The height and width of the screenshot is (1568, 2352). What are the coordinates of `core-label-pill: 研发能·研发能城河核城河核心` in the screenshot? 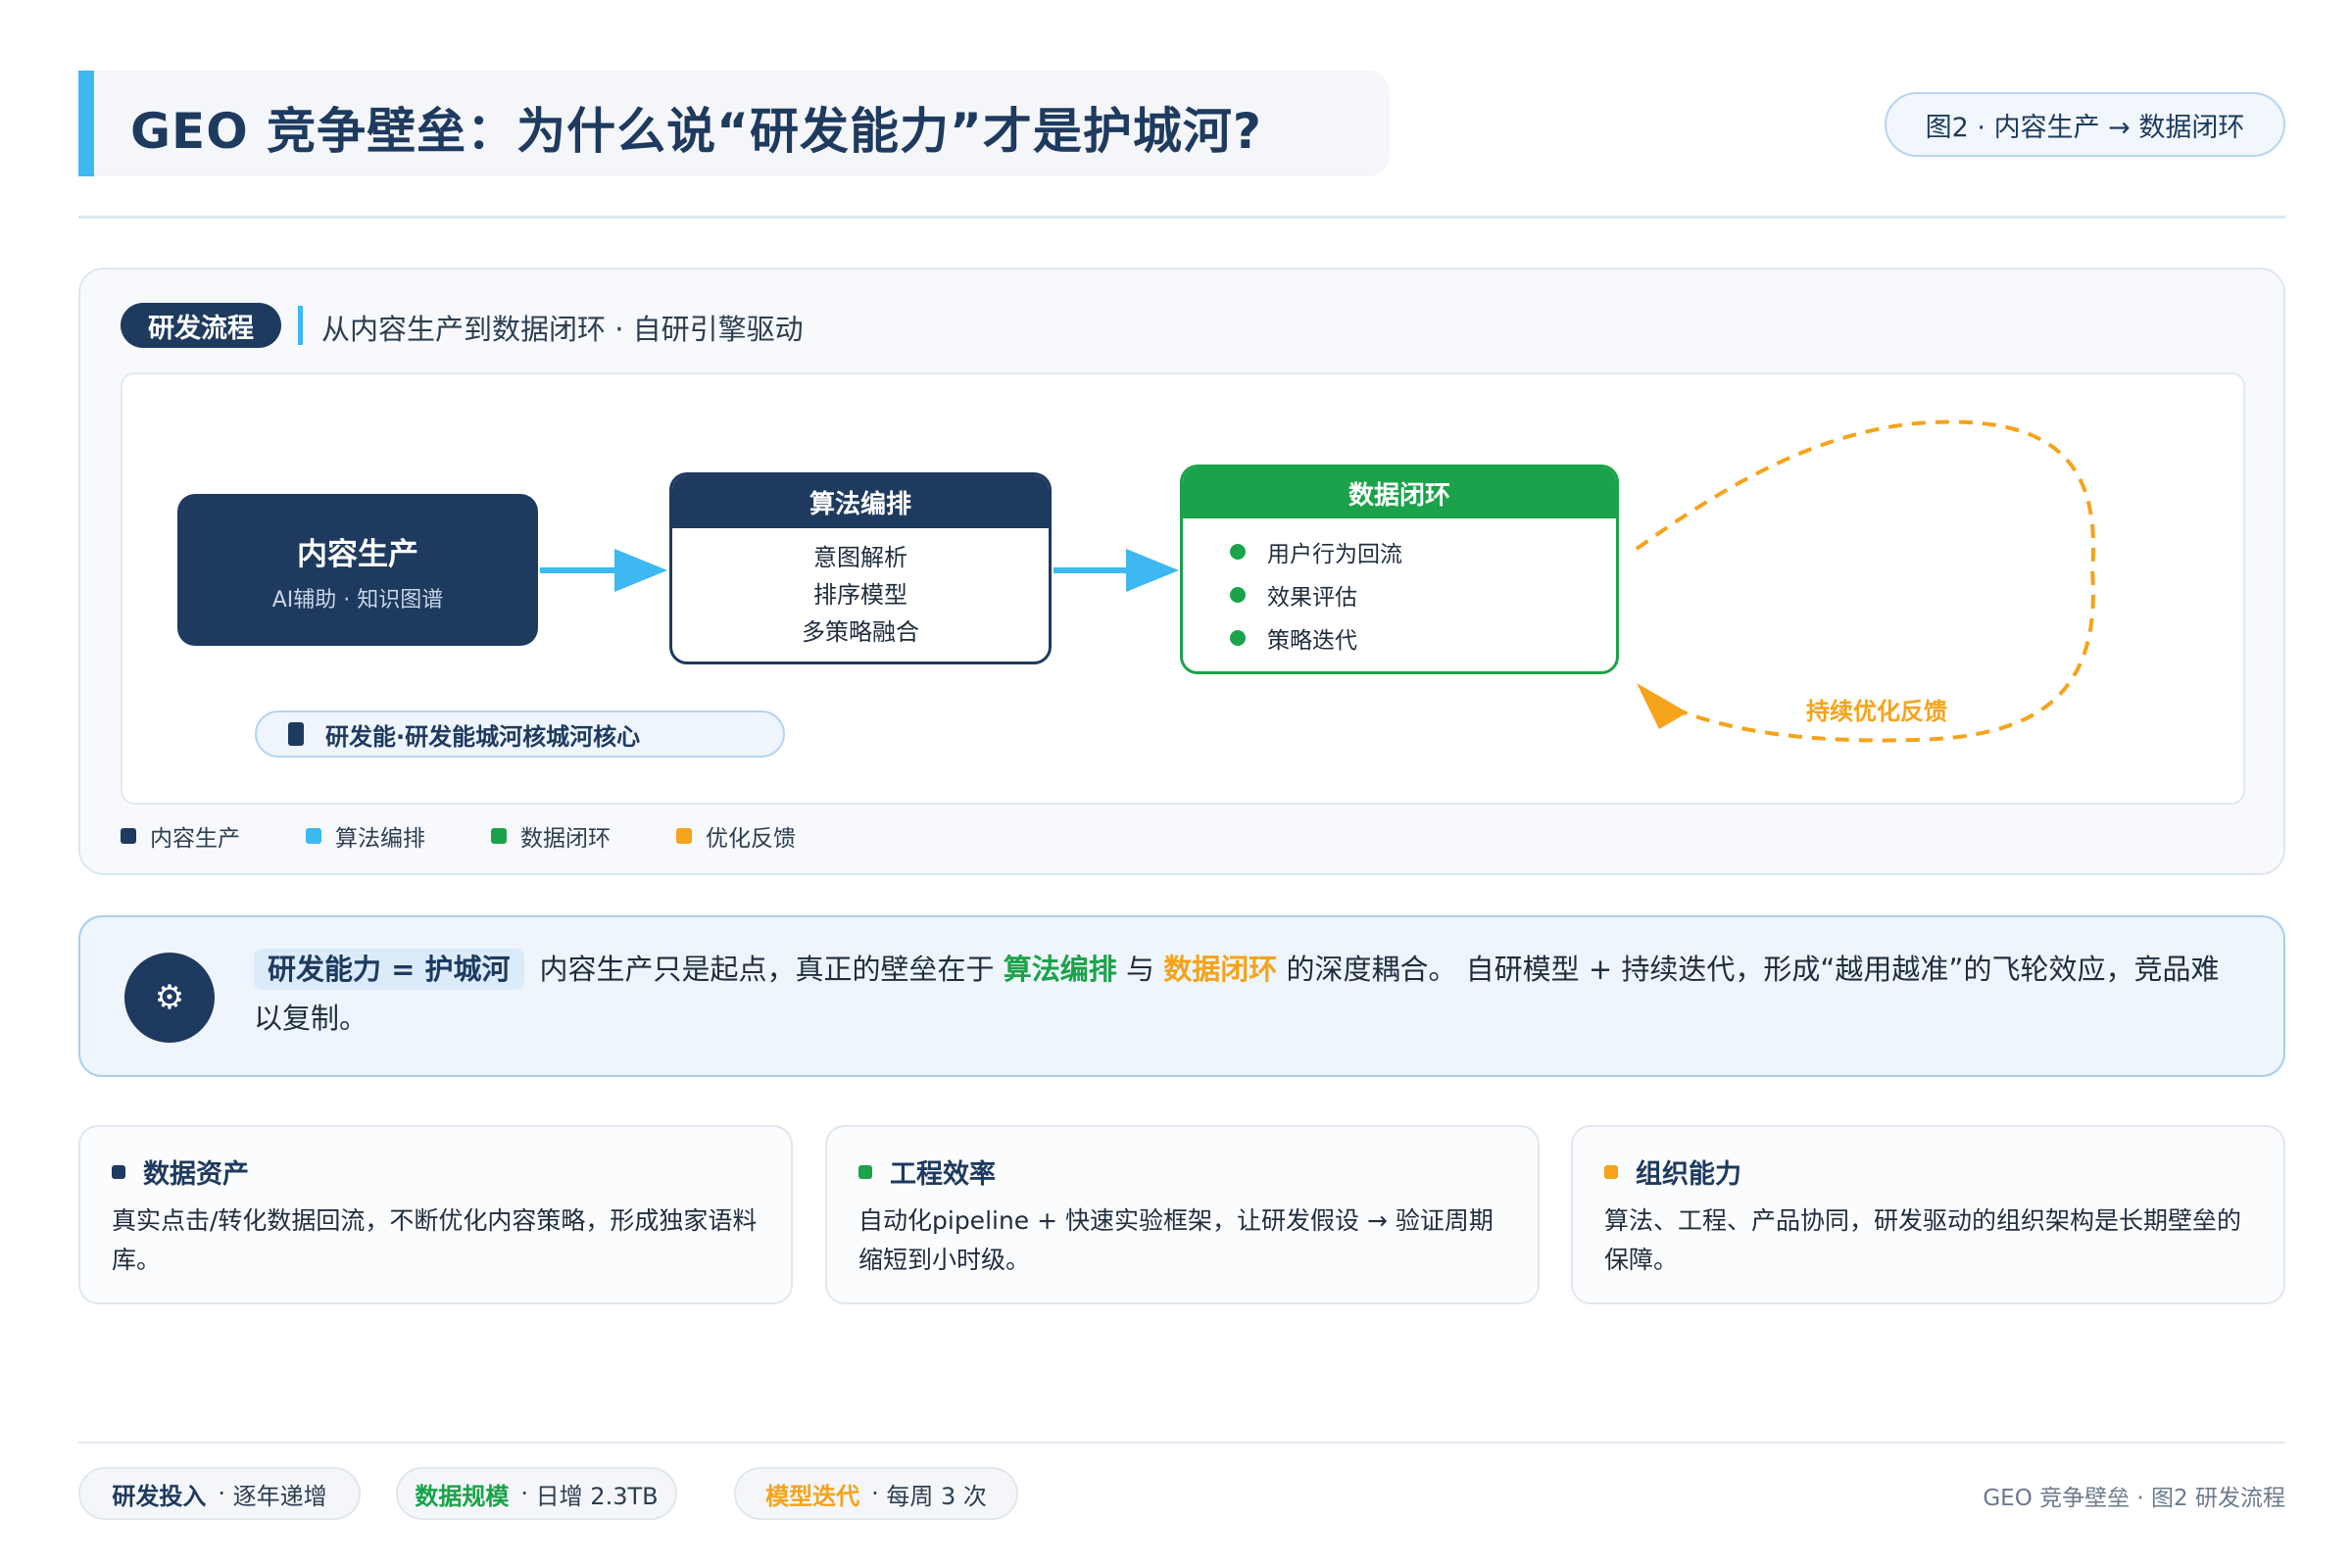 It's located at (520, 734).